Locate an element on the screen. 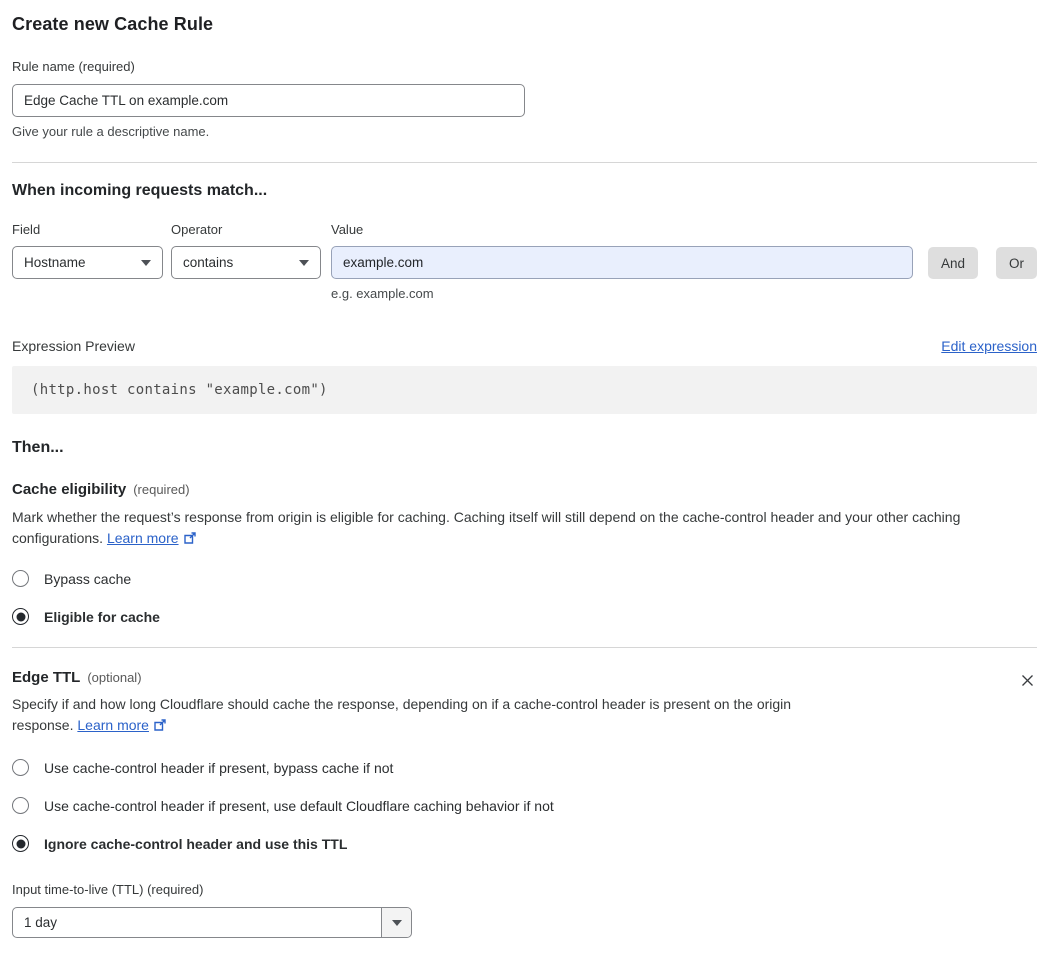 The height and width of the screenshot is (958, 1058). cache-eligibility-title: Cache eligibility is located at coordinates (69, 489).